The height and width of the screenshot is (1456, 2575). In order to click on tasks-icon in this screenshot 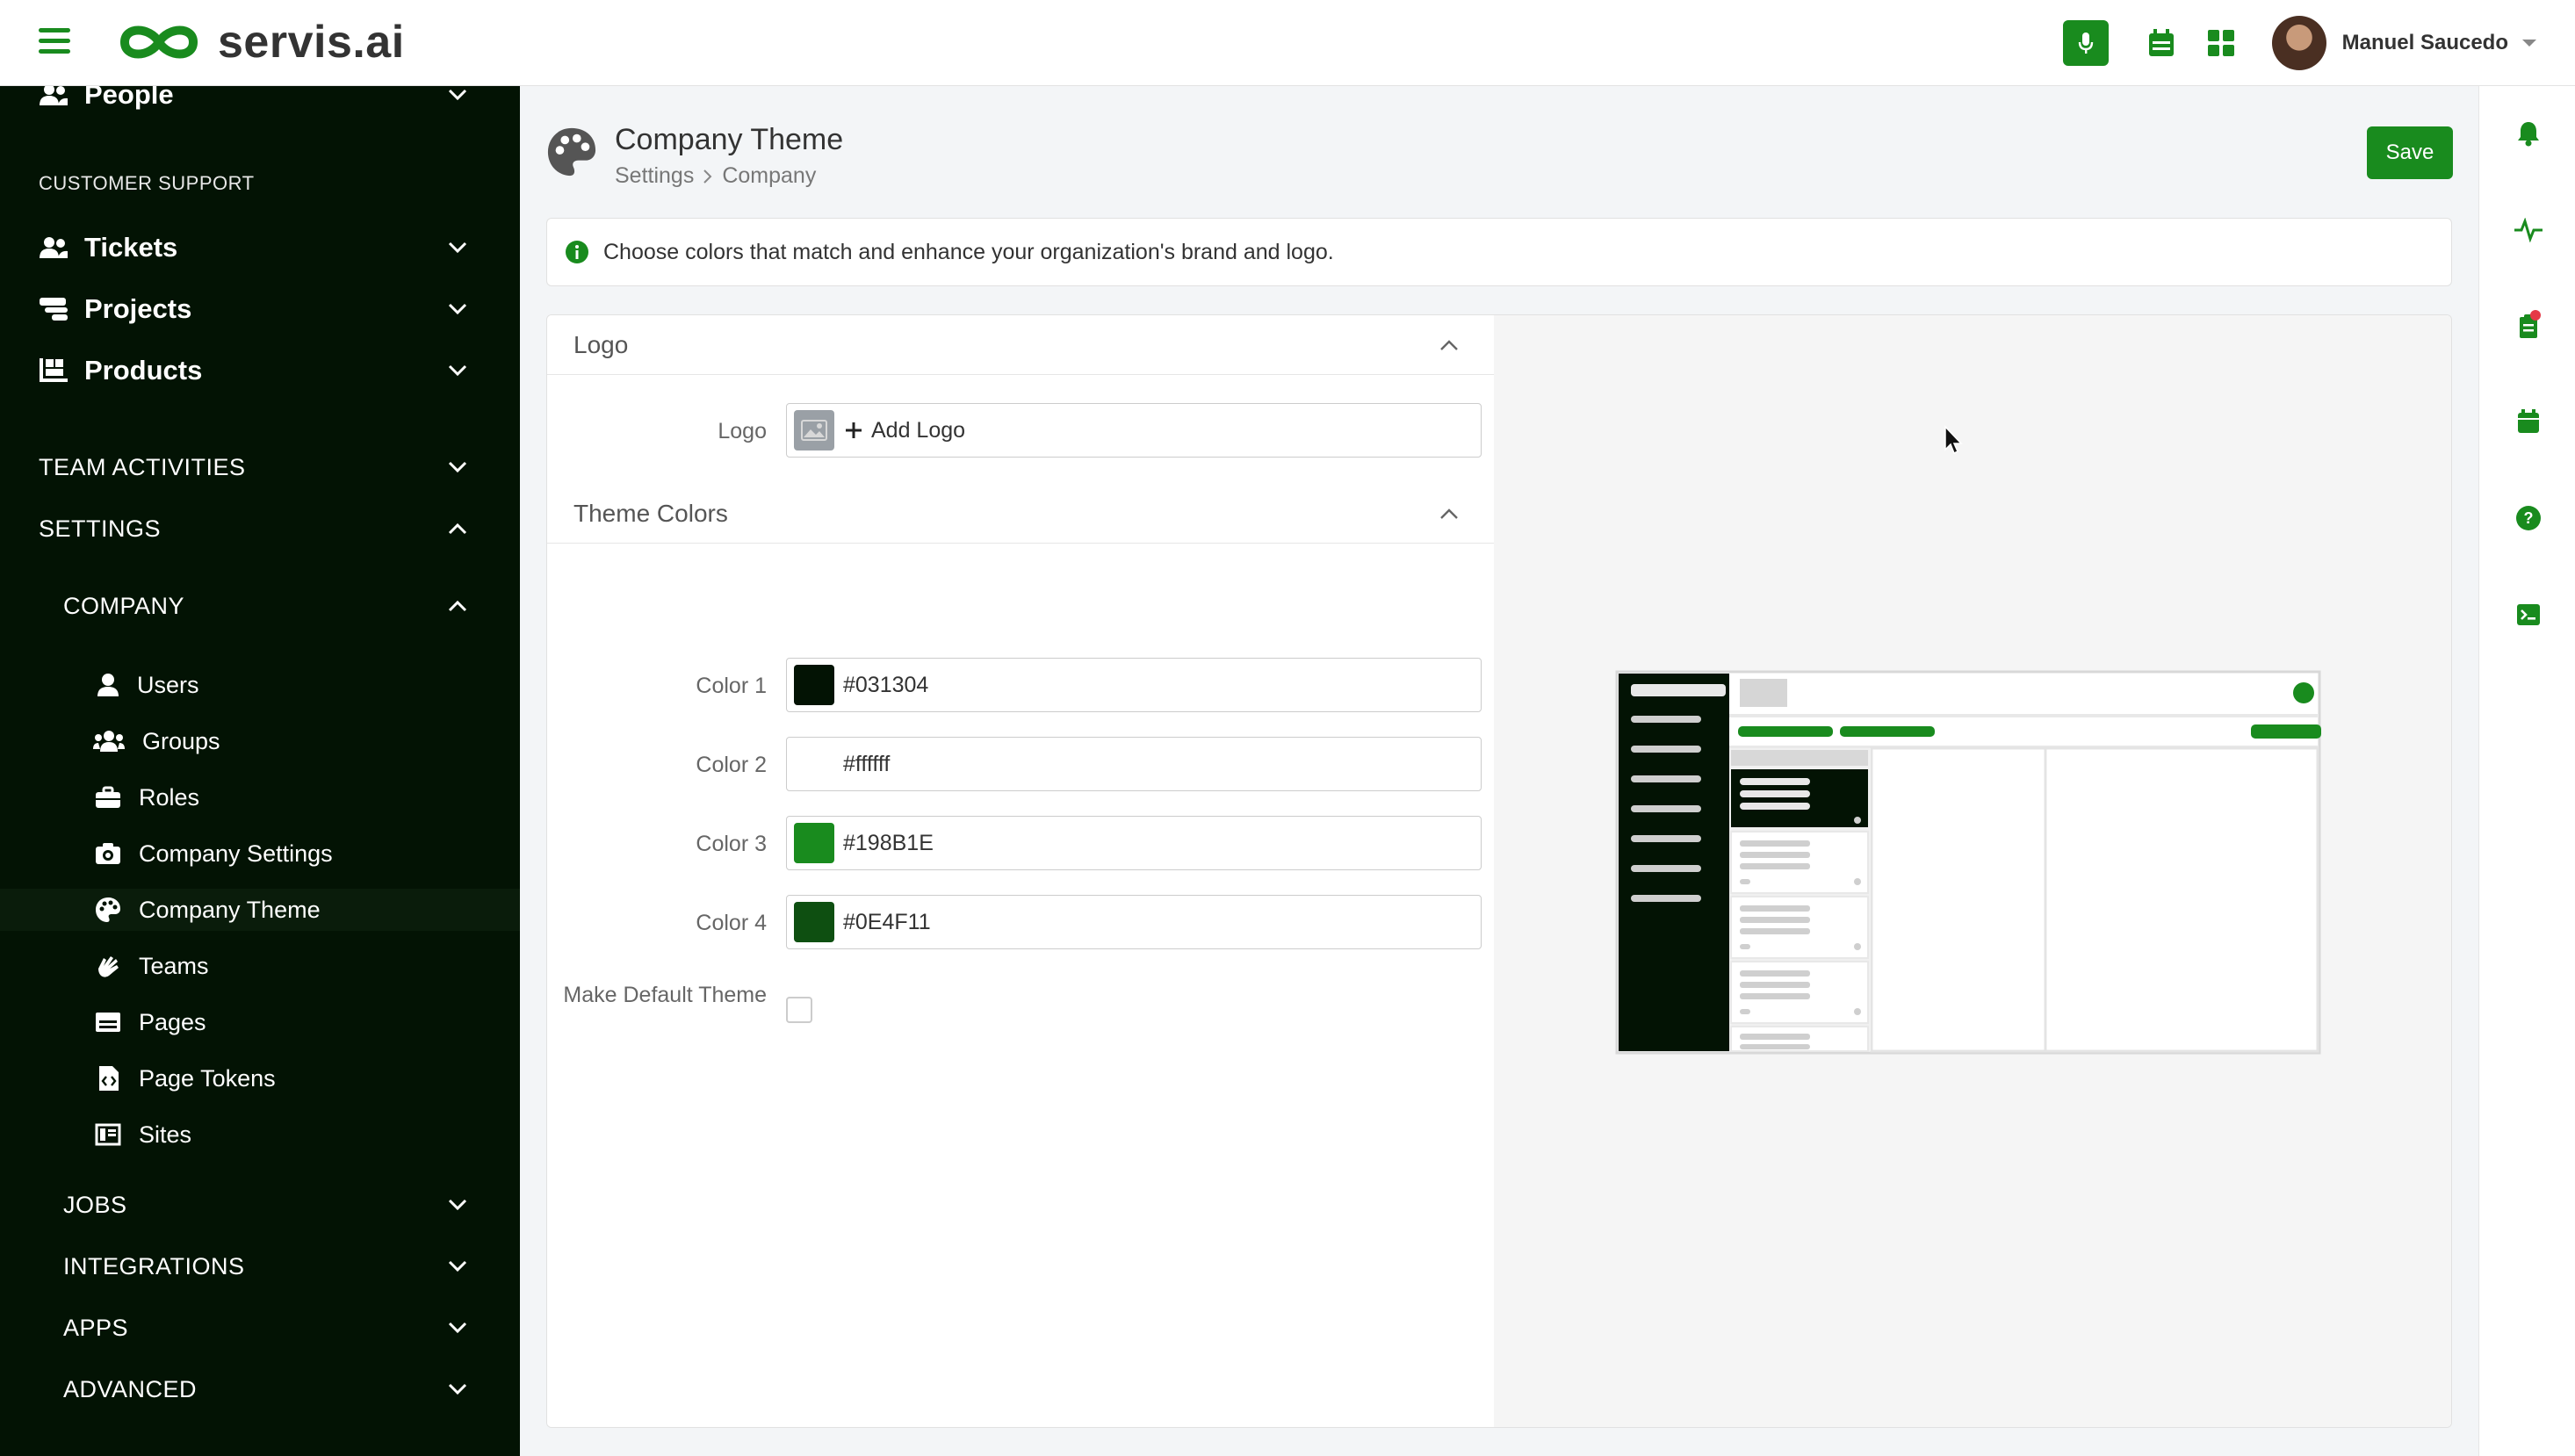, I will do `click(2528, 325)`.